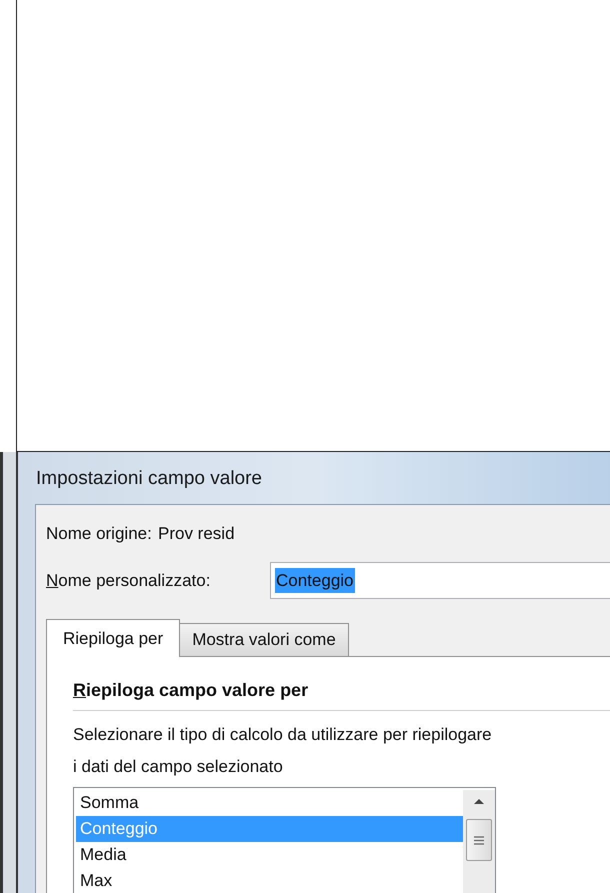  What do you see at coordinates (269, 880) in the screenshot?
I see `list-item: Max` at bounding box center [269, 880].